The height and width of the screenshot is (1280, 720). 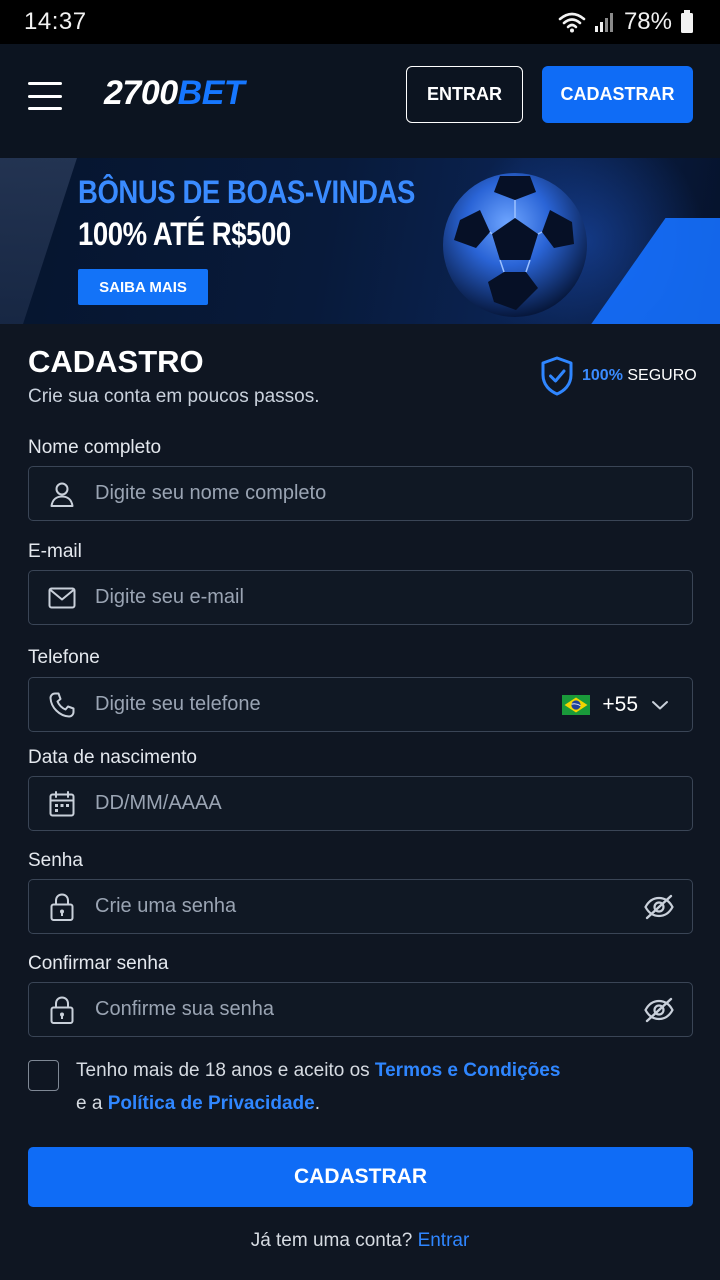 I want to click on signal-icon, so click(x=603, y=22).